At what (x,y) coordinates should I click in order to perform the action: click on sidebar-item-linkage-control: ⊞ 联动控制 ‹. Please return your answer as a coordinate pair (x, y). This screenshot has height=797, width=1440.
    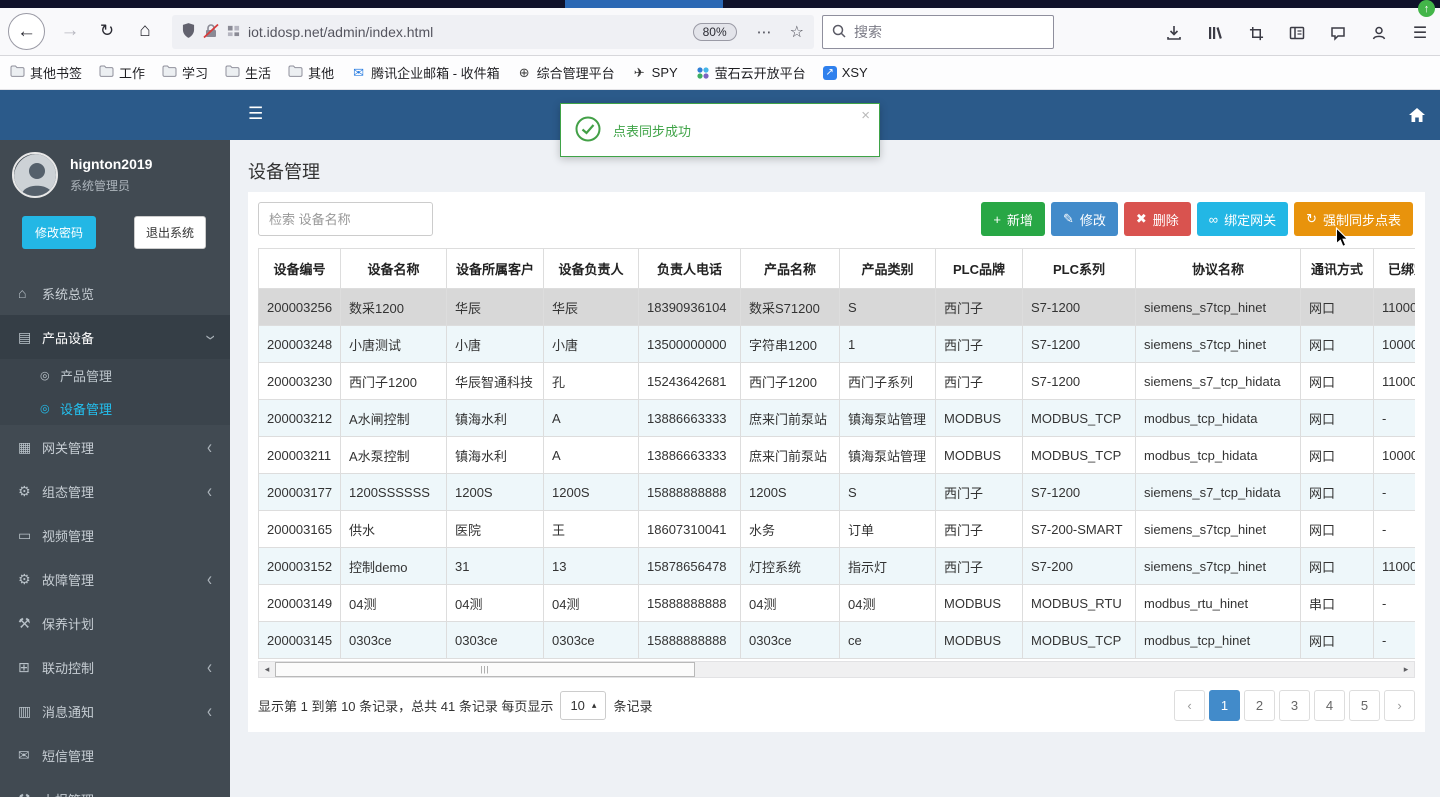
    Looking at the image, I should click on (115, 667).